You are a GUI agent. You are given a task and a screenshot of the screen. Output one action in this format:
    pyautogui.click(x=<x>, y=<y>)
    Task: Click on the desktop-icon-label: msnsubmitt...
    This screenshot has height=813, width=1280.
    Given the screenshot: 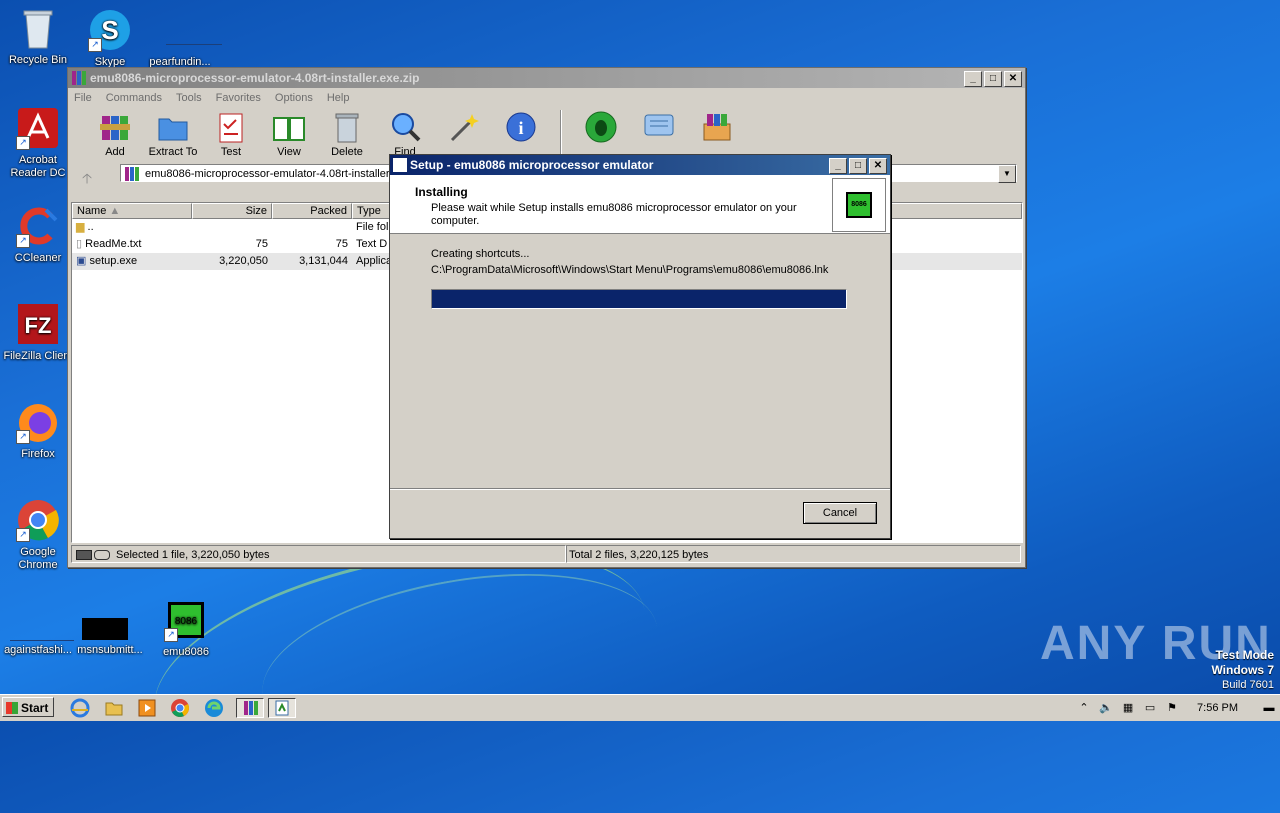 What is the action you would take?
    pyautogui.click(x=110, y=650)
    